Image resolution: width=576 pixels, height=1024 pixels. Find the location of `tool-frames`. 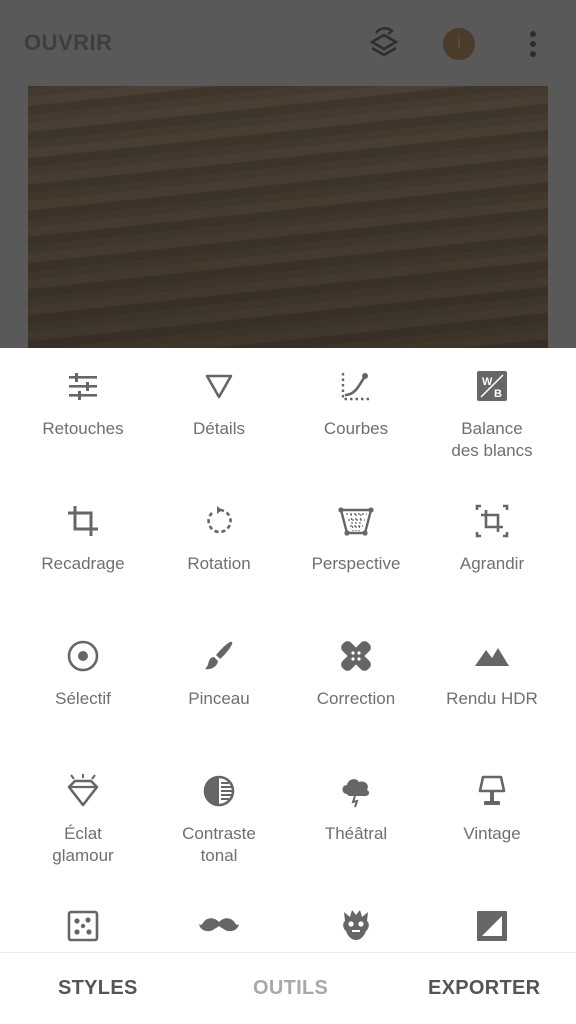

tool-frames is located at coordinates (492, 929).